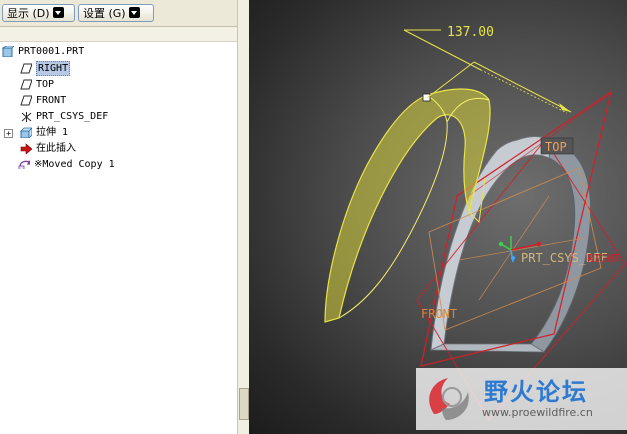  I want to click on scrollbar-thumb, so click(244, 404).